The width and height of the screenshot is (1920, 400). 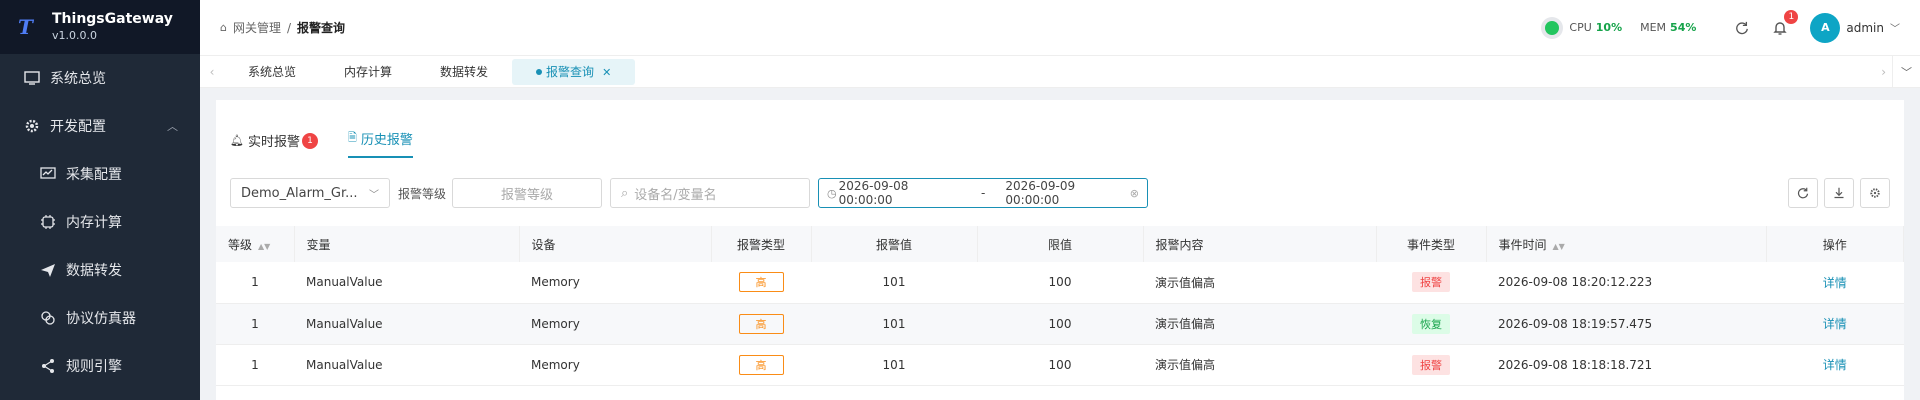 What do you see at coordinates (1875, 193) in the screenshot?
I see `settings-icon` at bounding box center [1875, 193].